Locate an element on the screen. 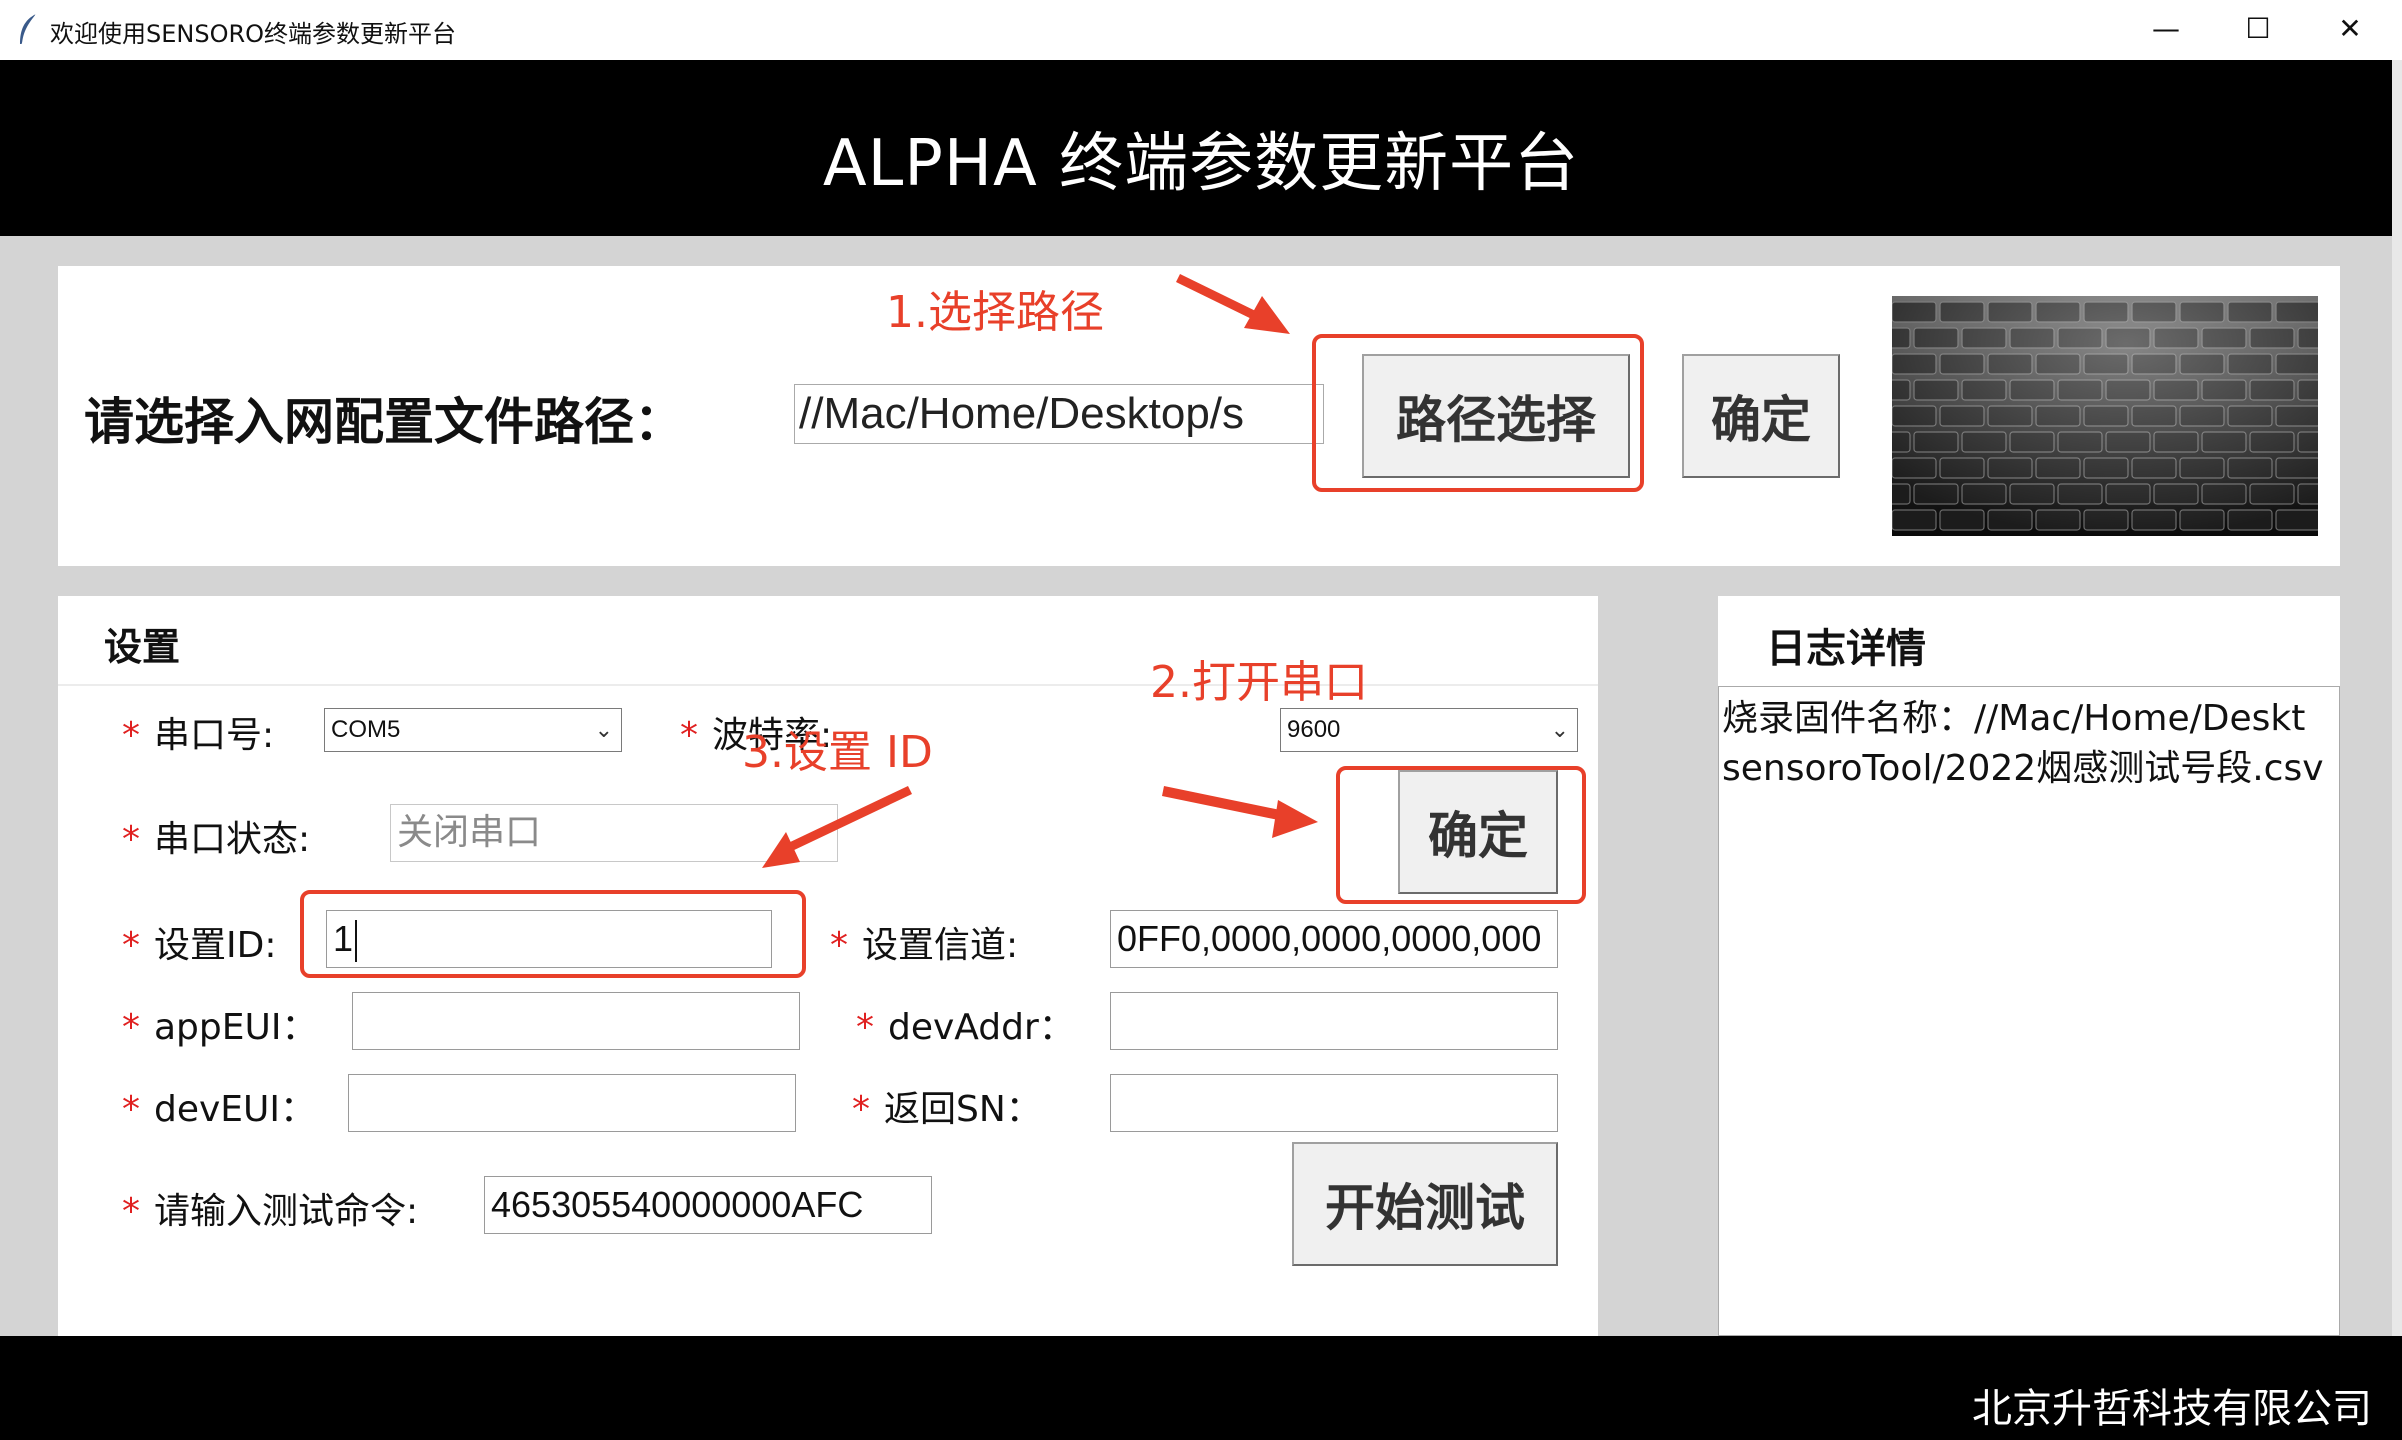  log-line: sensoroTool/2022烟感测试号段.csv is located at coordinates (2023, 768).